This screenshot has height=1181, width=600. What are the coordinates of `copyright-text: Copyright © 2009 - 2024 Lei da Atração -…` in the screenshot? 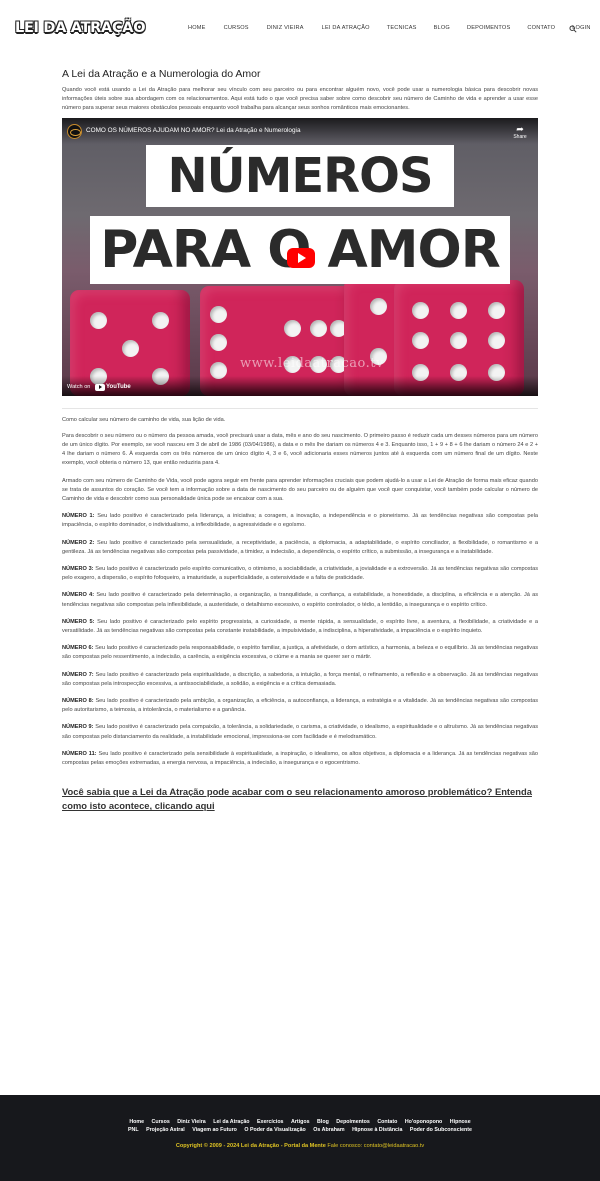 It's located at (250, 1146).